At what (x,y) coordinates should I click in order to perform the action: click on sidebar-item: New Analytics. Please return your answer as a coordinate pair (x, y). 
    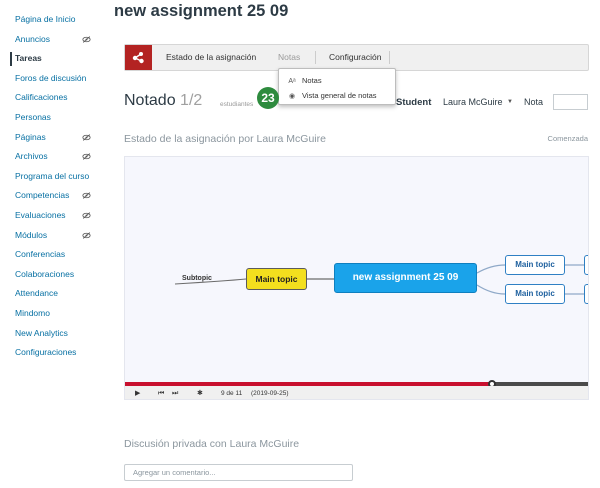
    Looking at the image, I should click on (50, 334).